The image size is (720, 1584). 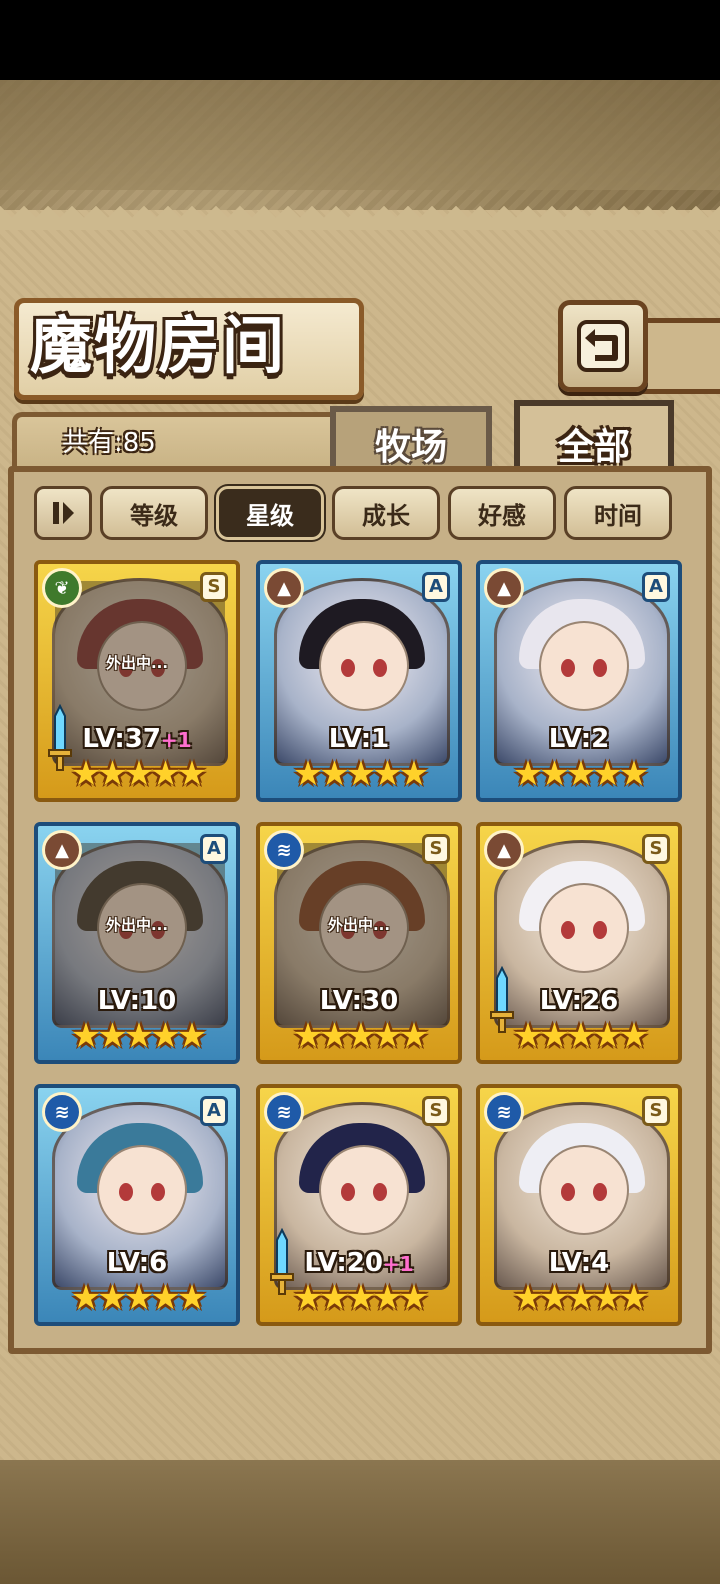 I want to click on monster-card: ≋ S LV:20+1 ★★★★★, so click(x=359, y=1205).